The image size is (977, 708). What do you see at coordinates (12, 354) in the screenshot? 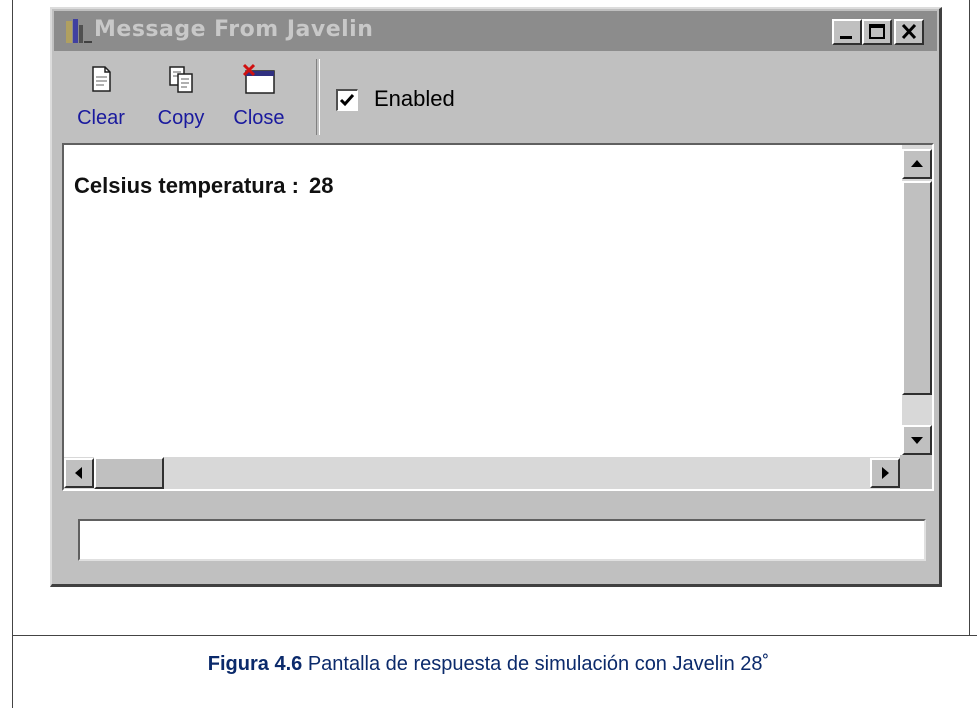
I see `figure-border-left` at bounding box center [12, 354].